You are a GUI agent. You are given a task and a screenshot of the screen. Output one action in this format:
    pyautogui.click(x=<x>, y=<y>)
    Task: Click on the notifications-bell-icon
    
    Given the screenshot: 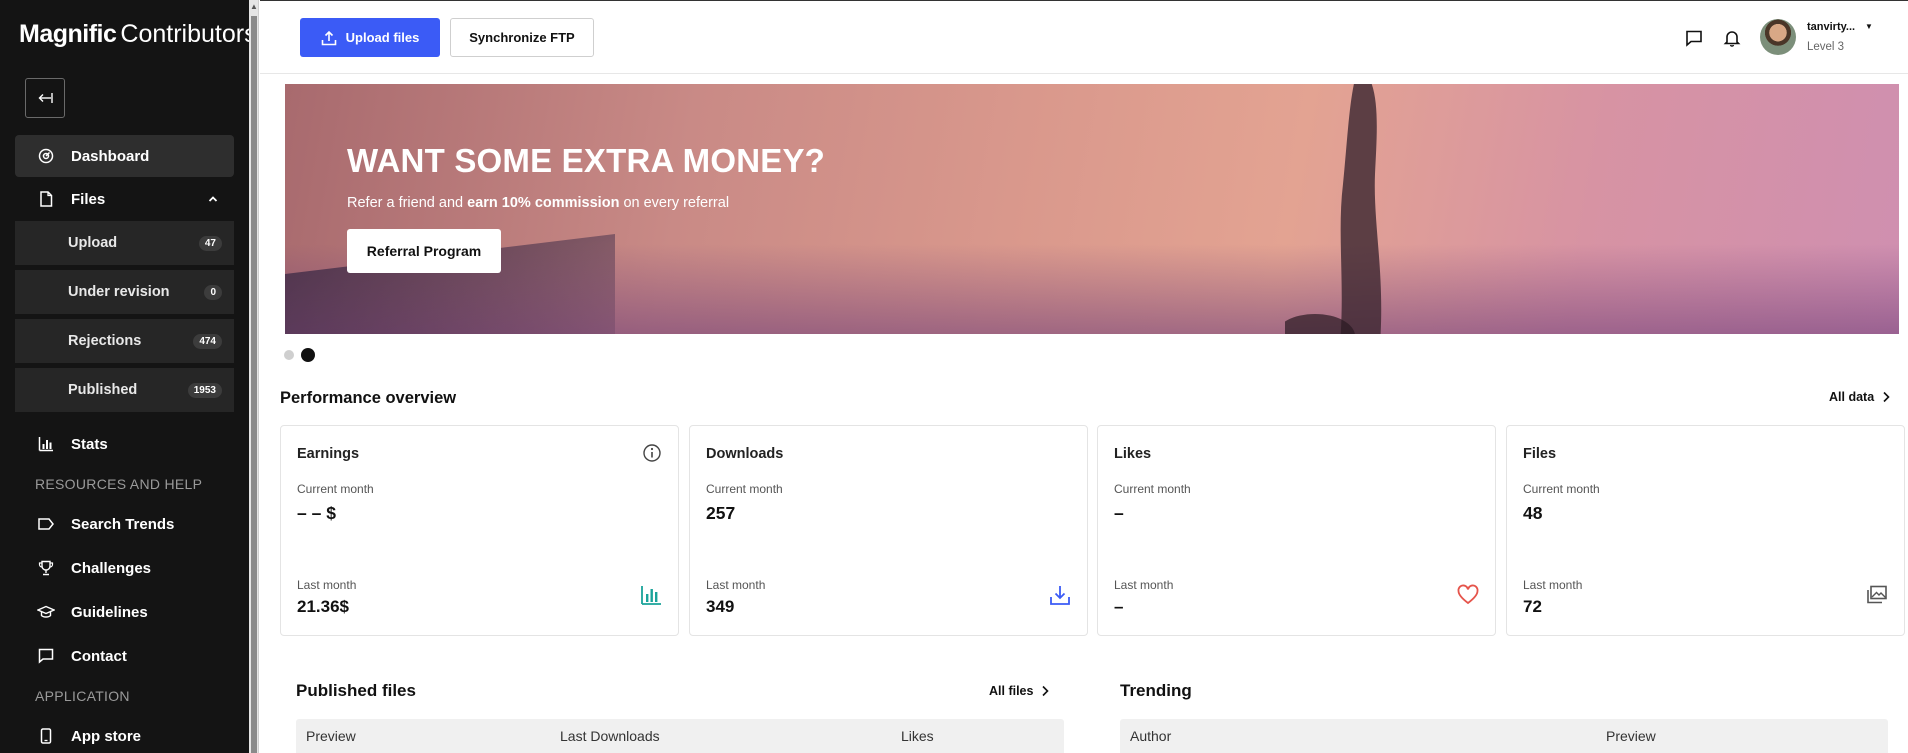 What is the action you would take?
    pyautogui.click(x=1732, y=38)
    